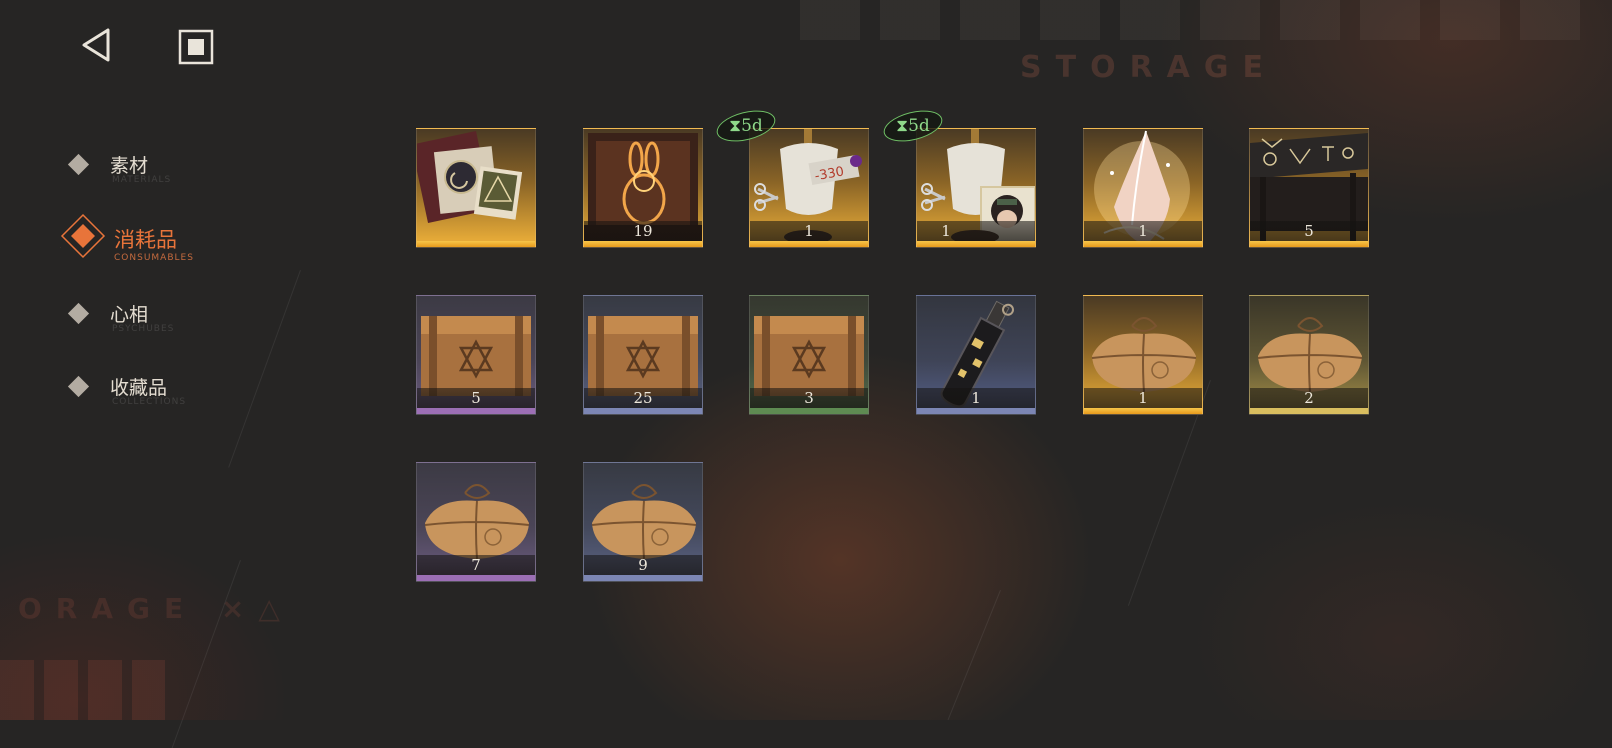 The height and width of the screenshot is (748, 1612). What do you see at coordinates (470, 177) in the screenshot?
I see `photo-cards-icon` at bounding box center [470, 177].